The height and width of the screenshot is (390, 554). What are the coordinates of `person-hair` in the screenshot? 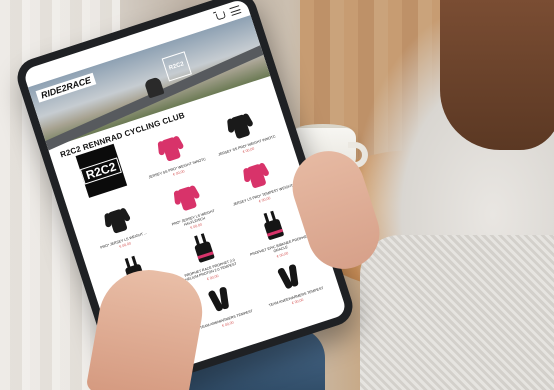 It's located at (497, 75).